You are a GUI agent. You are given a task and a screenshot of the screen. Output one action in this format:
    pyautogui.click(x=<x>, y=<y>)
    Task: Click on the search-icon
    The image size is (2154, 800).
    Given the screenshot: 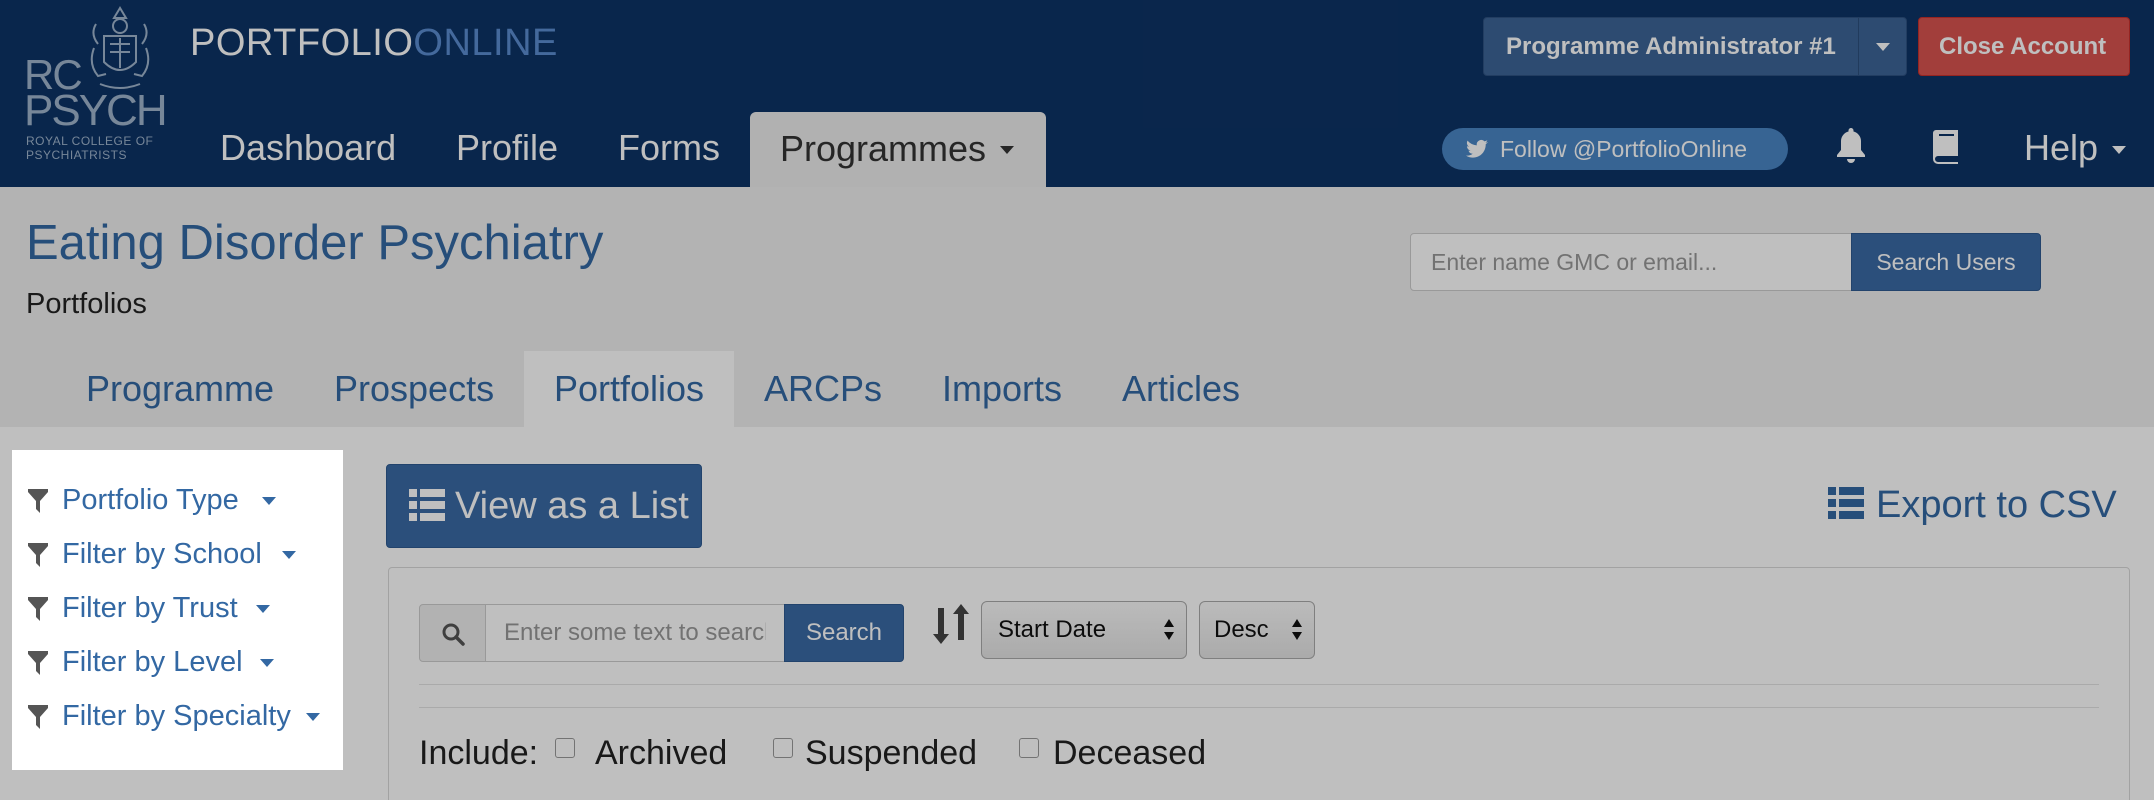 What is the action you would take?
    pyautogui.click(x=453, y=634)
    